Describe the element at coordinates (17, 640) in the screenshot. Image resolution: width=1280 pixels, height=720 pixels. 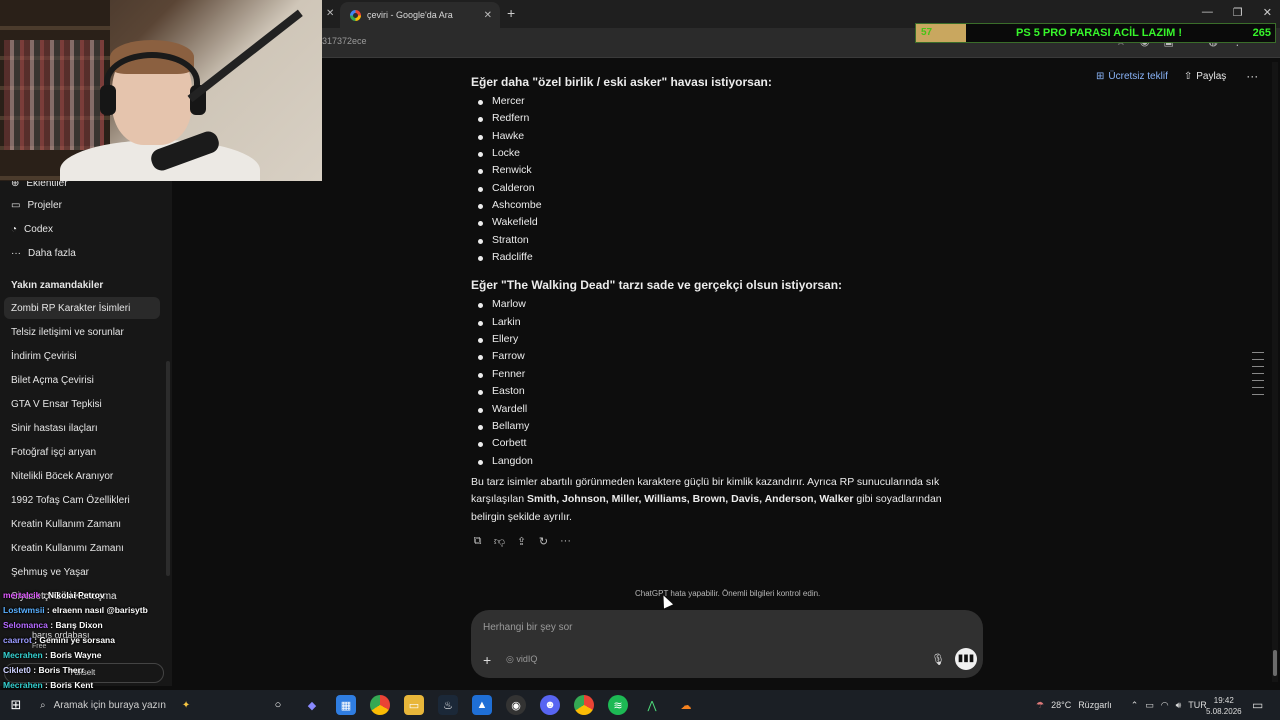
I see `chat-username: caarrot` at that location.